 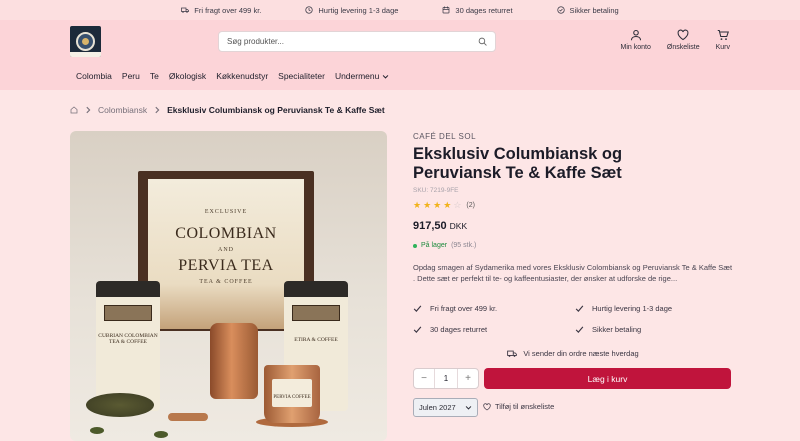 I want to click on quantity-value: 1, so click(x=446, y=378).